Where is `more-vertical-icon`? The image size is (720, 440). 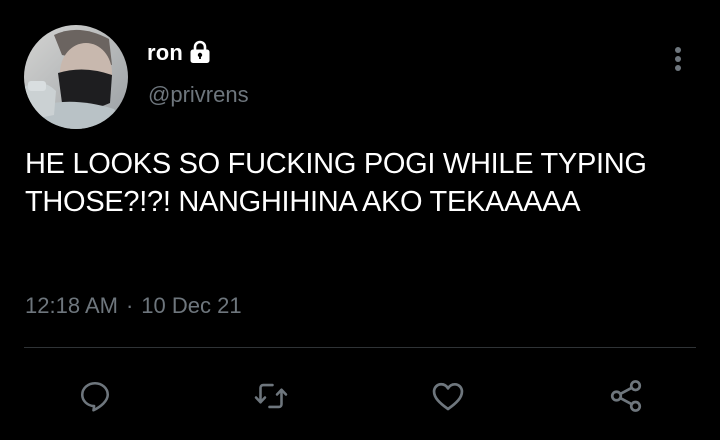 more-vertical-icon is located at coordinates (678, 59).